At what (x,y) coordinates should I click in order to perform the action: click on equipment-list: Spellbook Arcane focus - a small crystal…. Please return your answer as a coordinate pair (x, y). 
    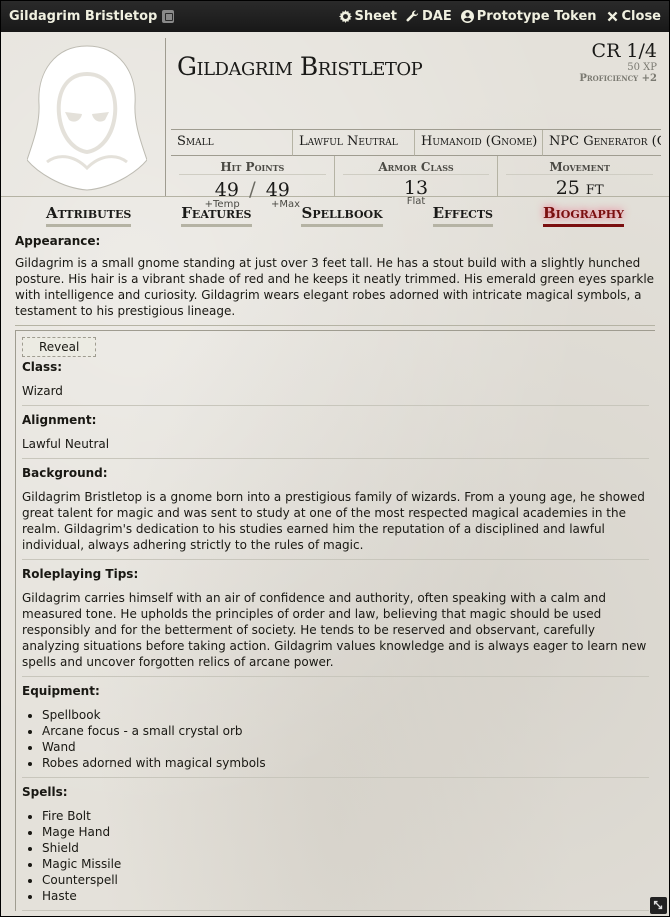
    Looking at the image, I should click on (335, 739).